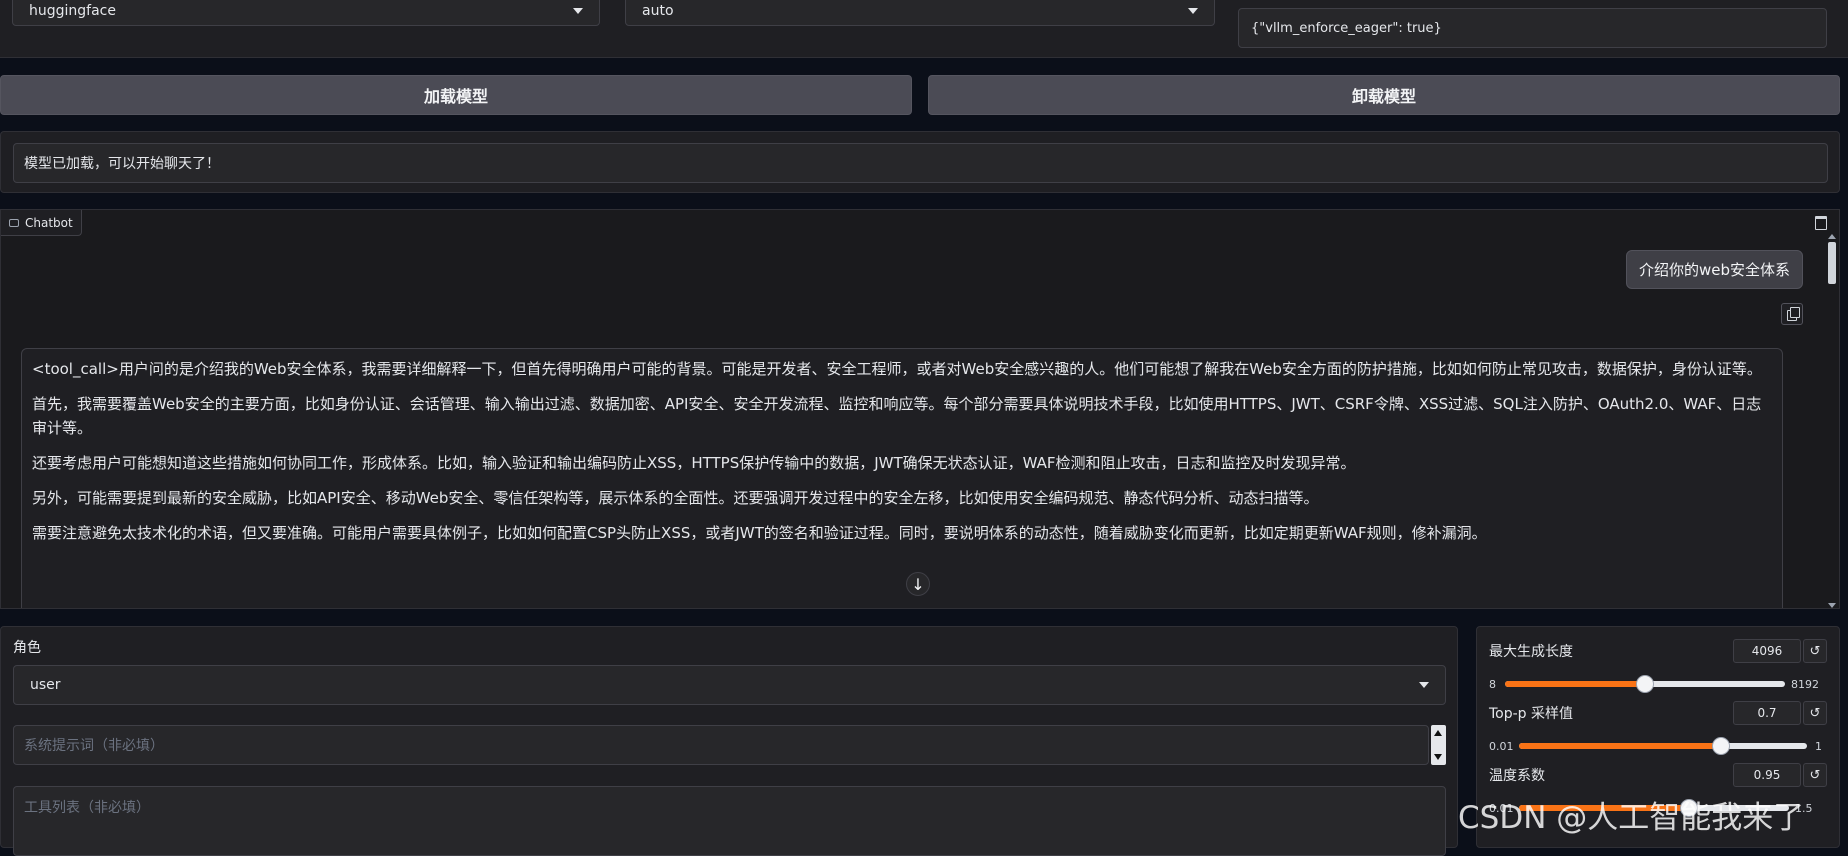  Describe the element at coordinates (1346, 28) in the screenshot. I see `infer-args-value: {"vllm_enforce_eager": true}` at that location.